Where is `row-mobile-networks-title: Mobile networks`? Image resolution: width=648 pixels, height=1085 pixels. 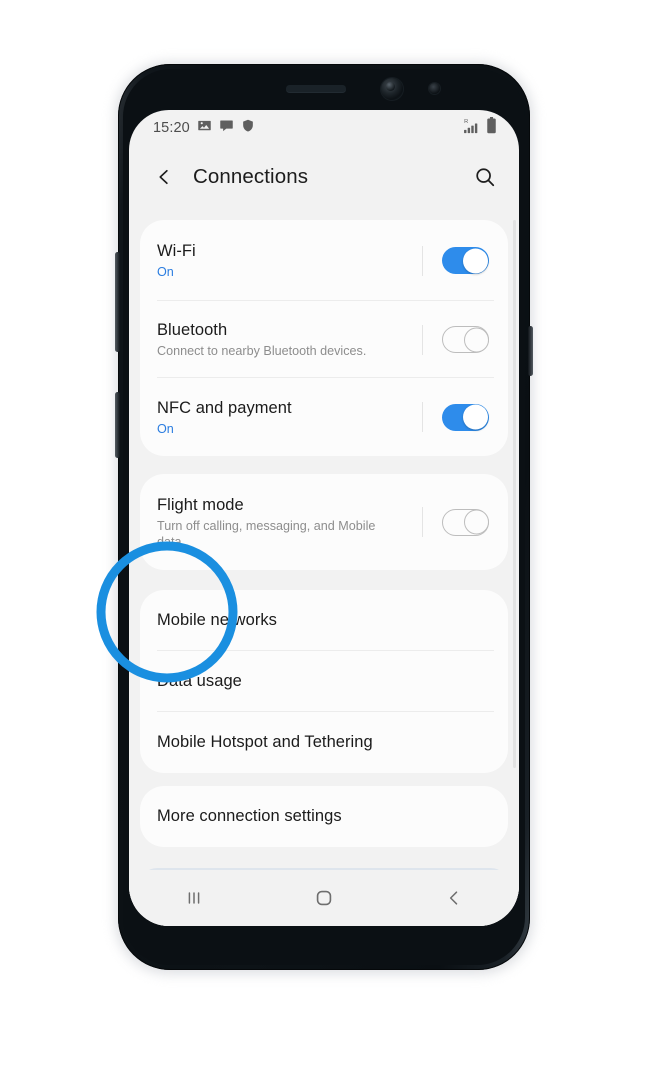 row-mobile-networks-title: Mobile networks is located at coordinates (217, 620).